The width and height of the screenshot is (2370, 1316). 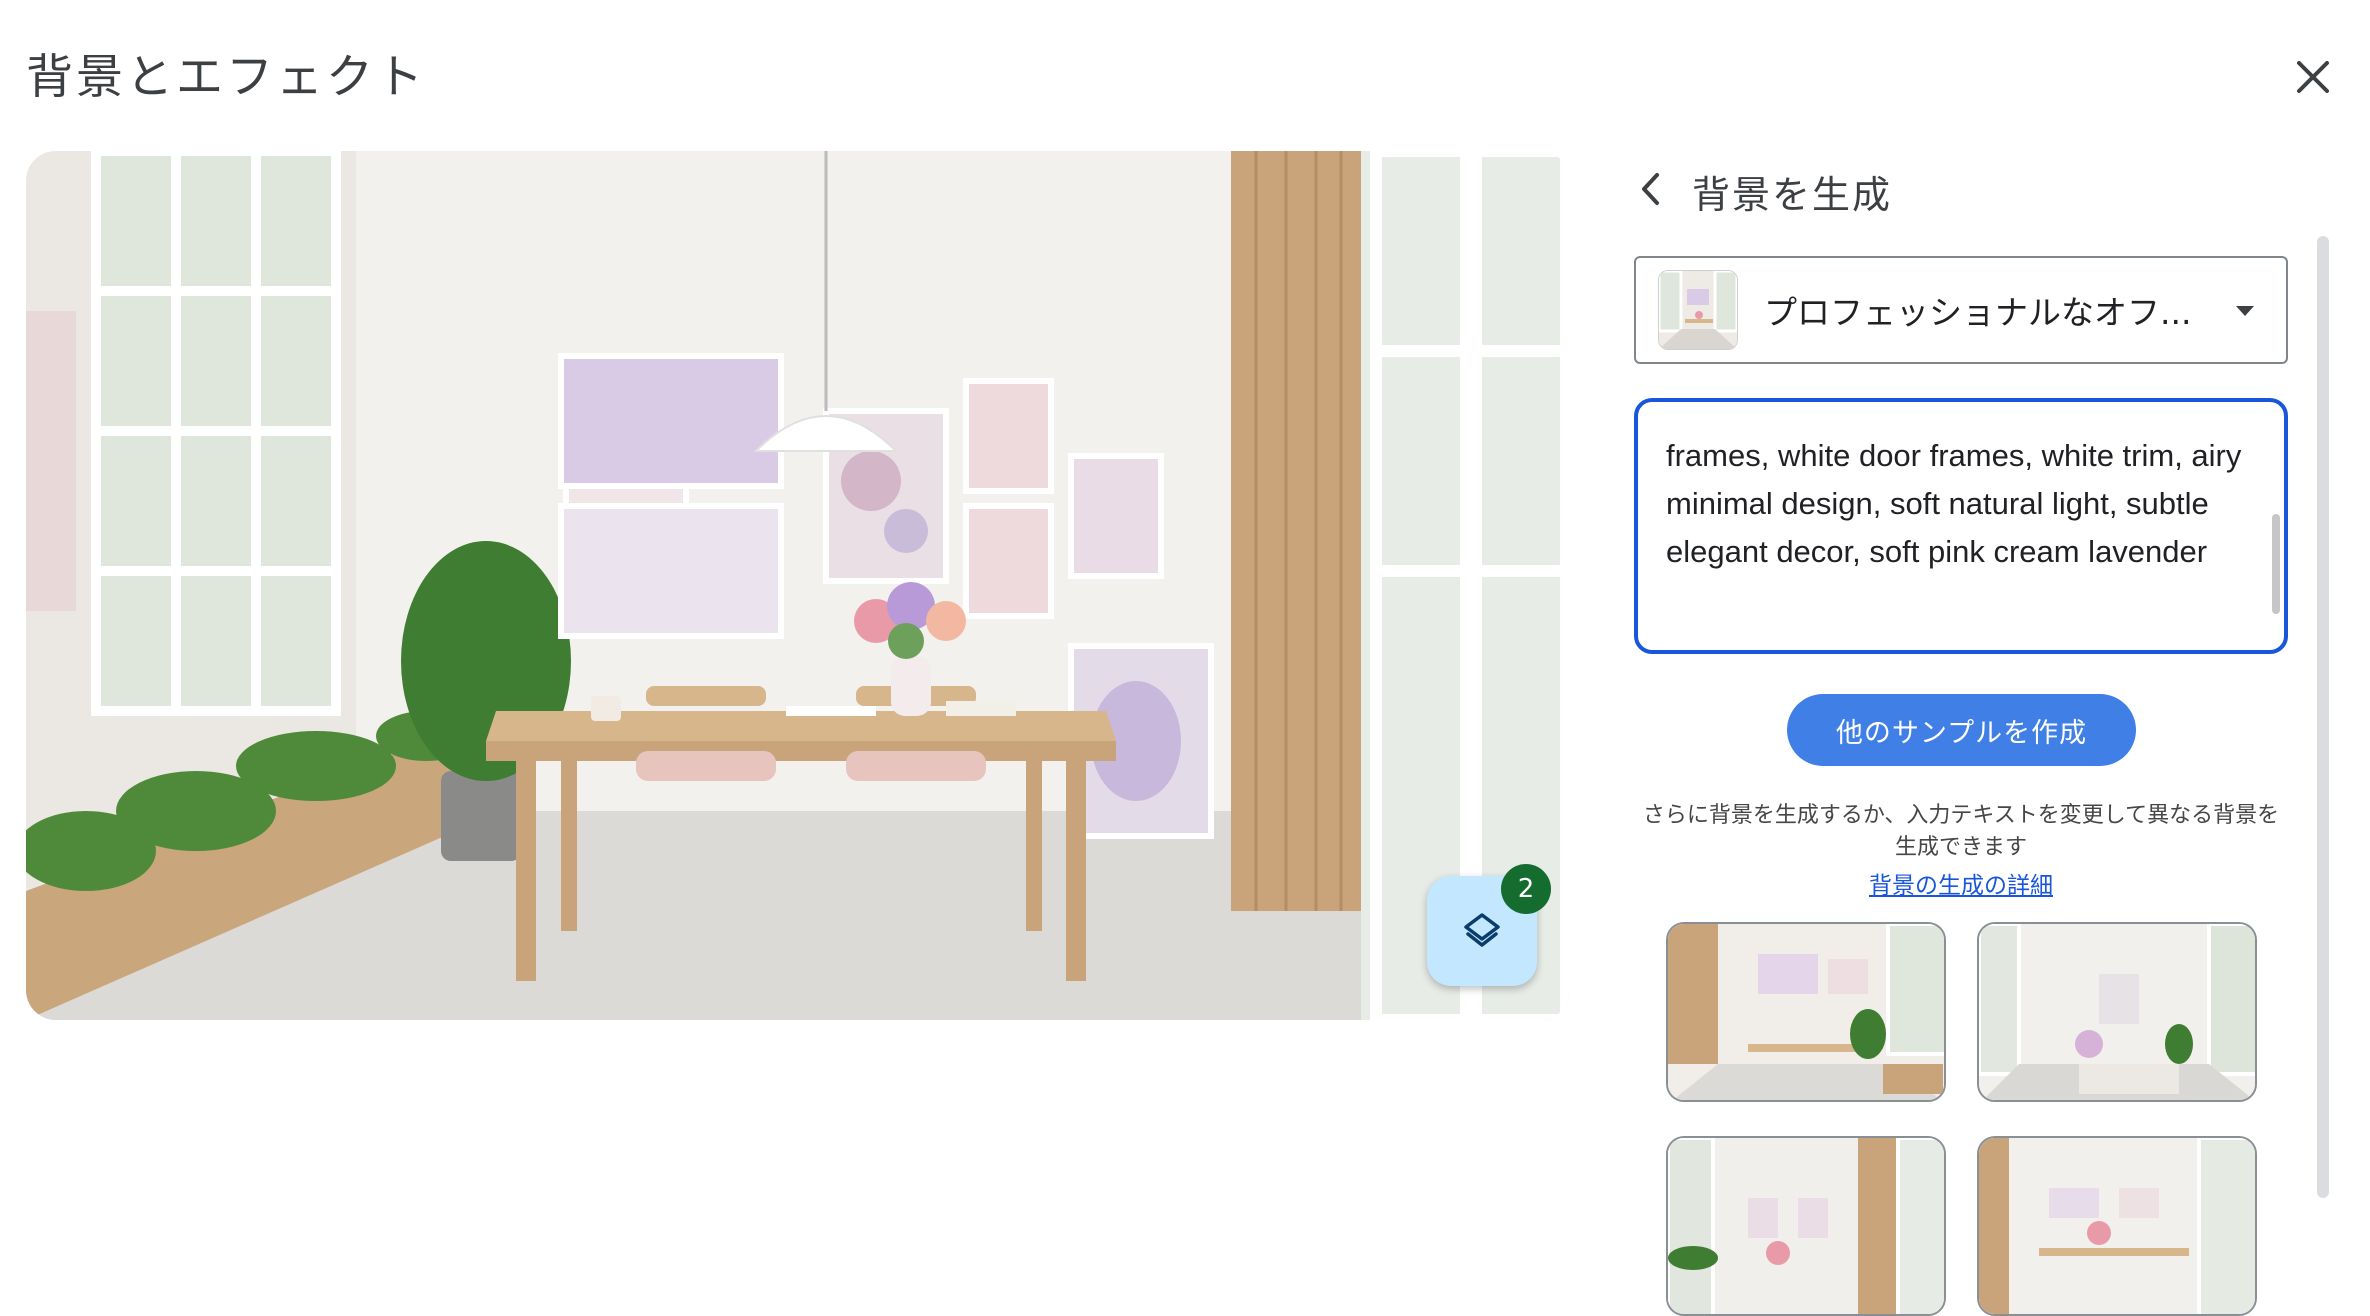 What do you see at coordinates (1526, 889) in the screenshot?
I see `layers-count-badge: 2` at bounding box center [1526, 889].